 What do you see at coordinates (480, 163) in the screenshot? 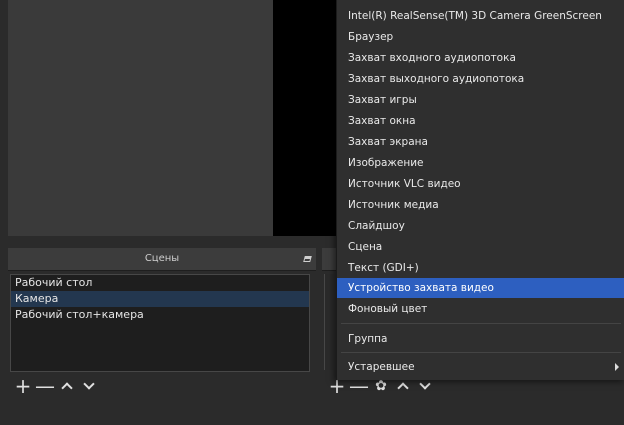
I see `menu-item-image: Изображение` at bounding box center [480, 163].